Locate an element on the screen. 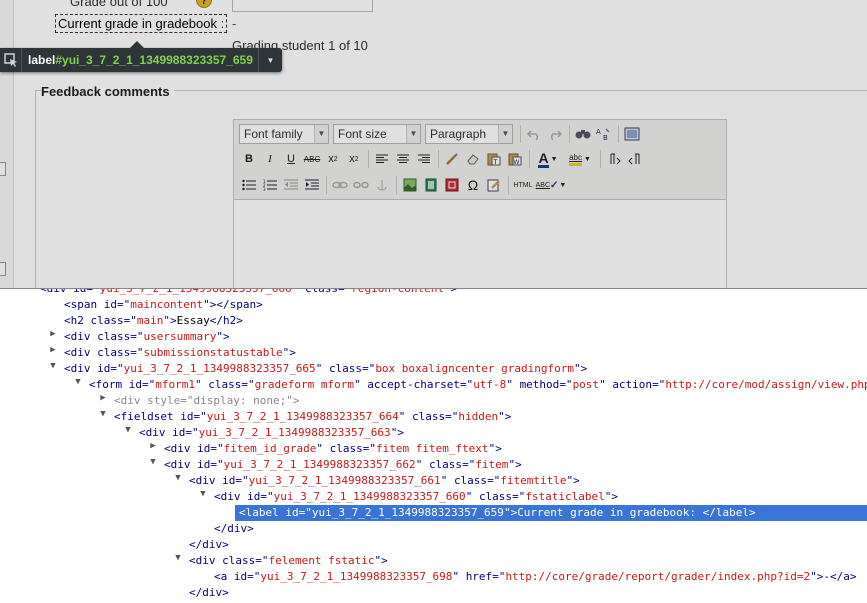 This screenshot has height=603, width=867. rtl-icon is located at coordinates (635, 159).